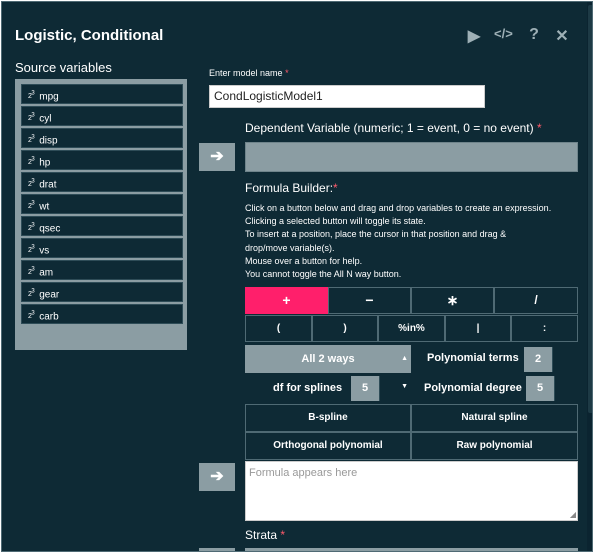 The image size is (594, 553). What do you see at coordinates (538, 359) in the screenshot?
I see `polynomial-terms-input: 2` at bounding box center [538, 359].